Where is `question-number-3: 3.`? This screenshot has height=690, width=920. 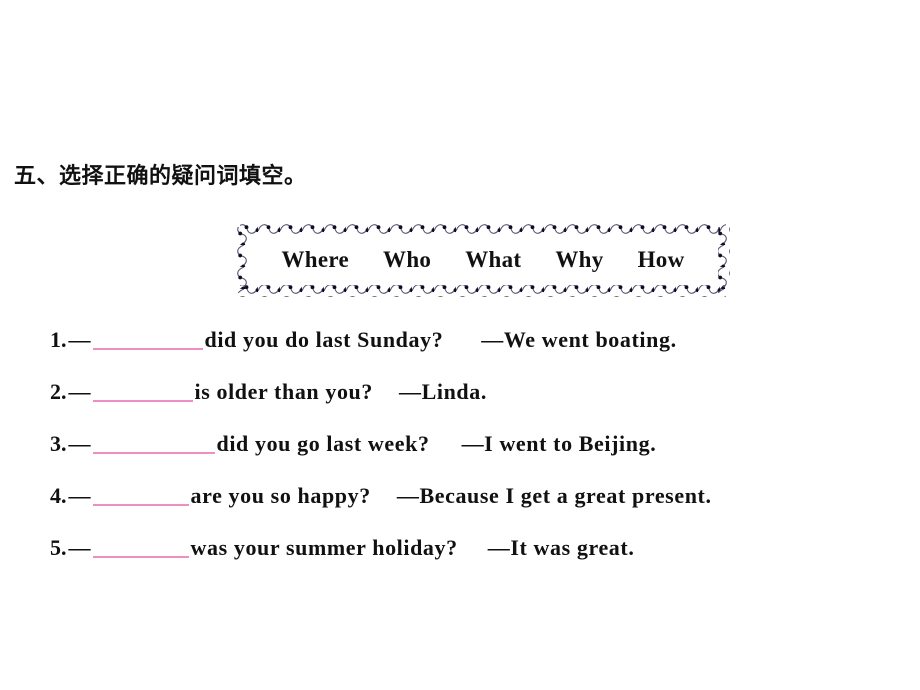 question-number-3: 3. is located at coordinates (58, 443).